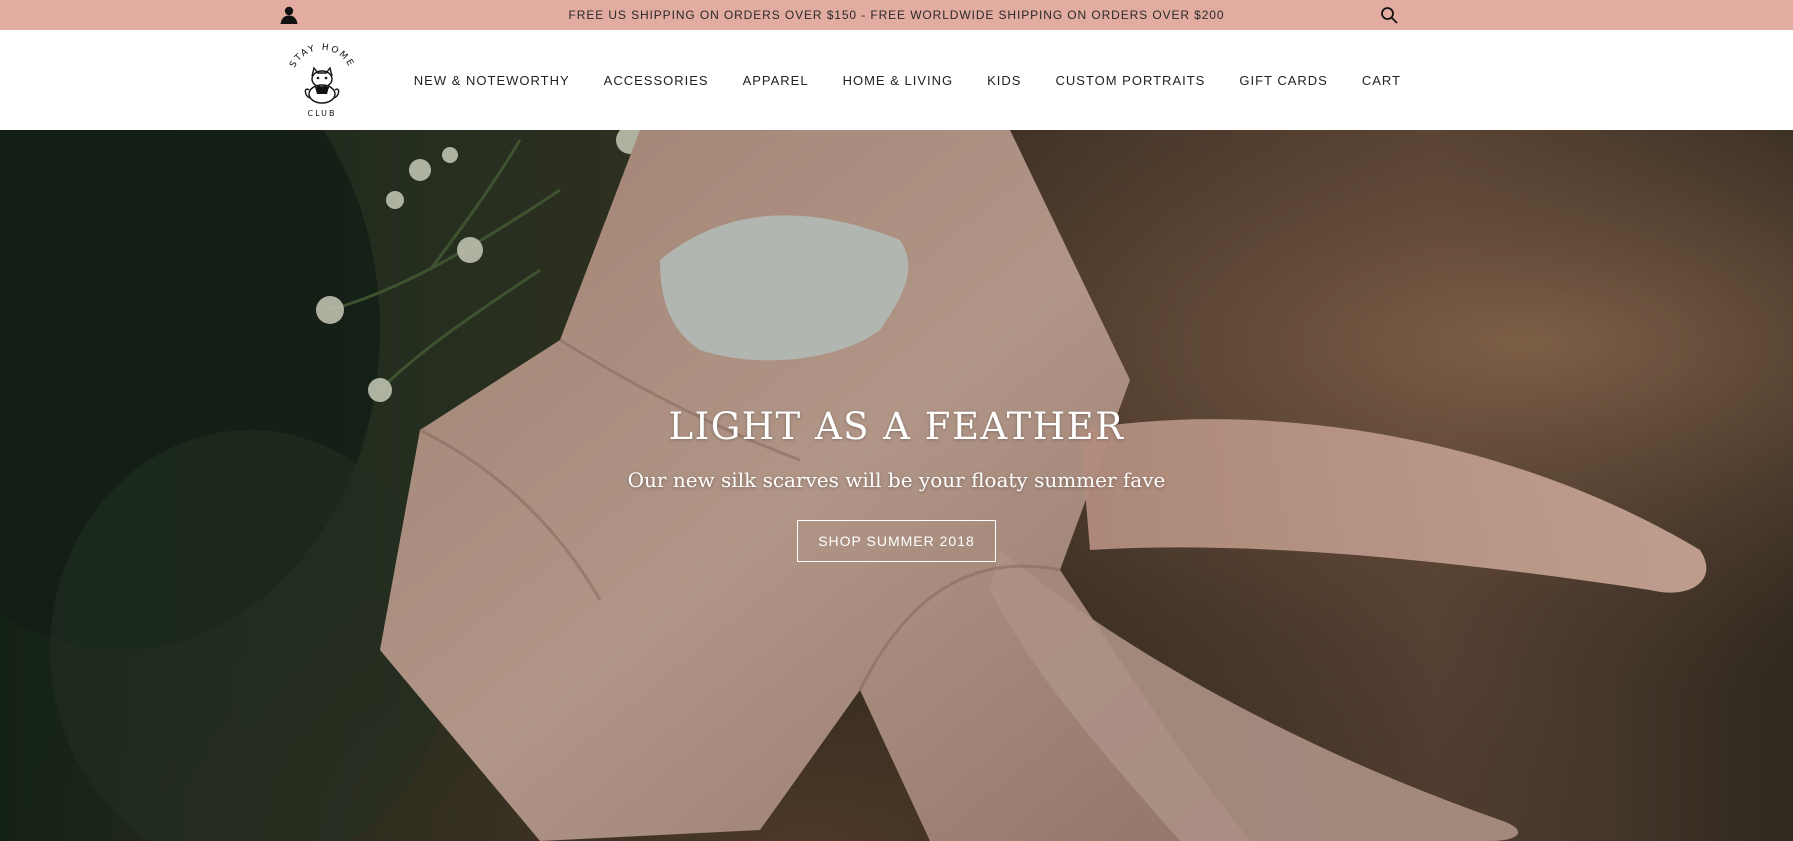  Describe the element at coordinates (776, 80) in the screenshot. I see `nav-item-apparel: APPAREL` at that location.